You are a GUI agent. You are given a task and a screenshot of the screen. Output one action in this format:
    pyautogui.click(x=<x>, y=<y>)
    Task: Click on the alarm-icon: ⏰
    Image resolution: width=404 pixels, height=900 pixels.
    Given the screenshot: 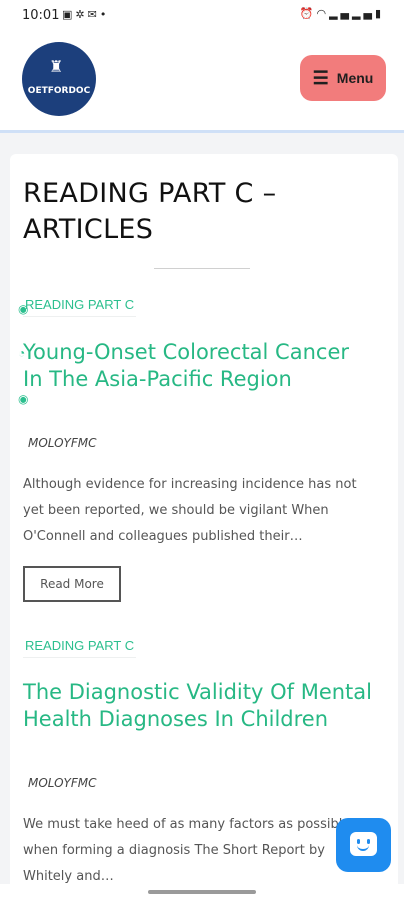 What is the action you would take?
    pyautogui.click(x=308, y=13)
    